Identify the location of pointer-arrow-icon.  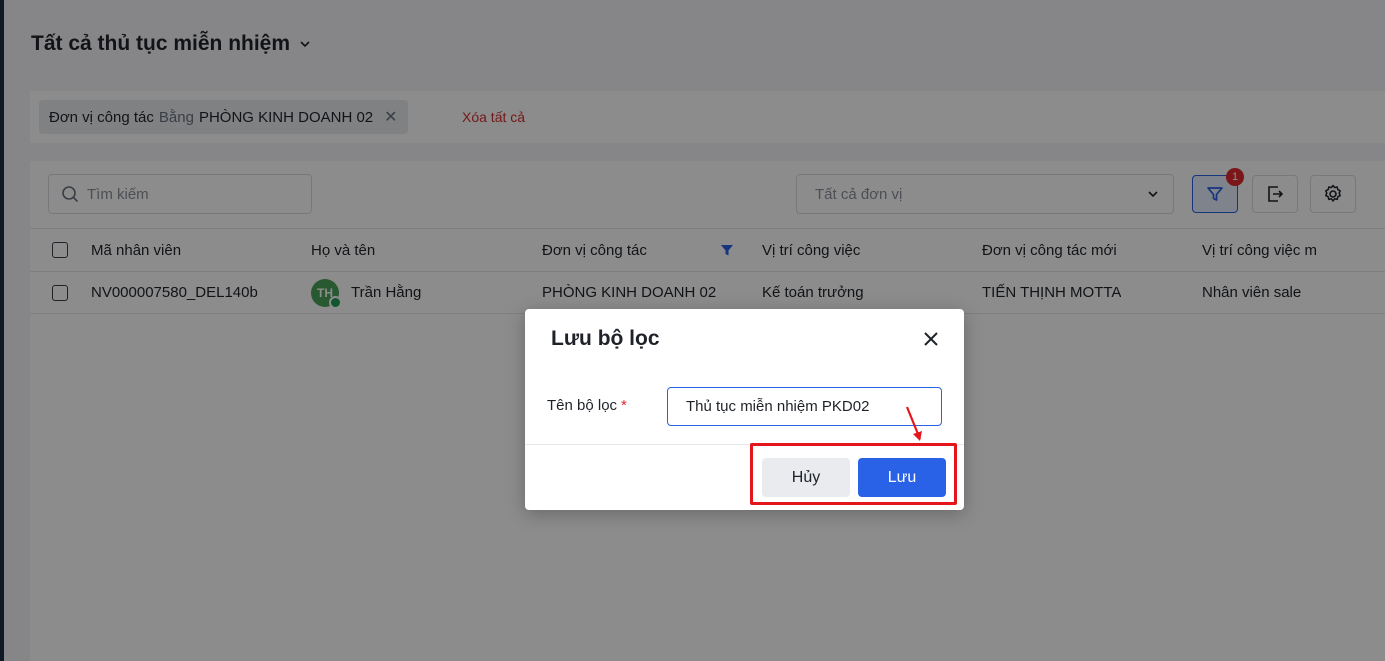
(913, 423).